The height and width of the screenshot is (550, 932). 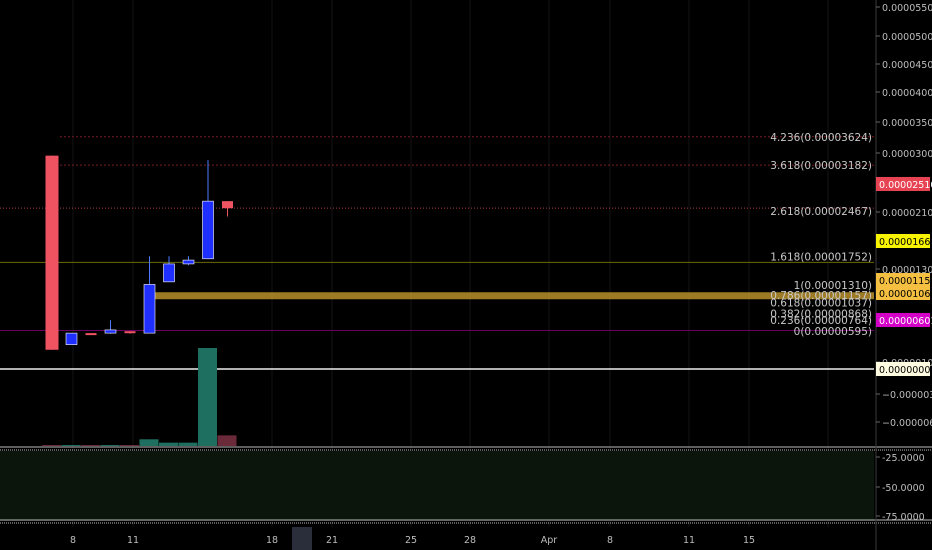 What do you see at coordinates (907, 123) in the screenshot?
I see `price-tick-label: 0.00003500` at bounding box center [907, 123].